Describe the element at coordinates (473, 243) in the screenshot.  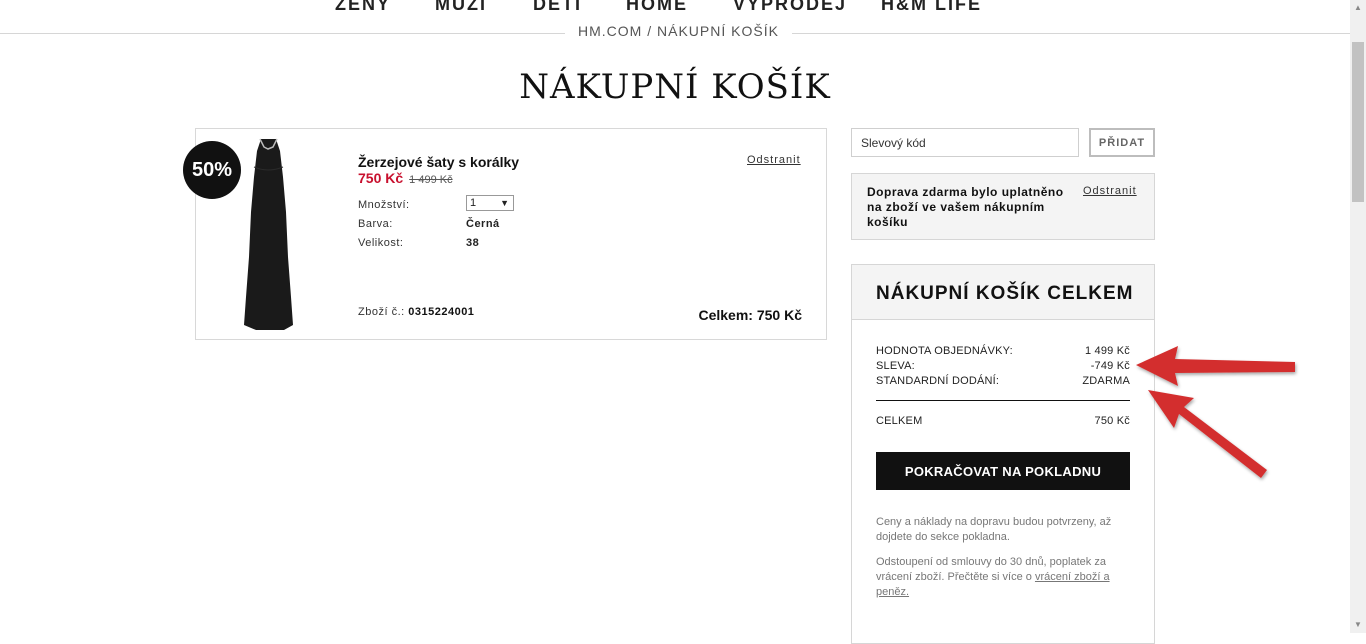
I see `size-value: 38` at that location.